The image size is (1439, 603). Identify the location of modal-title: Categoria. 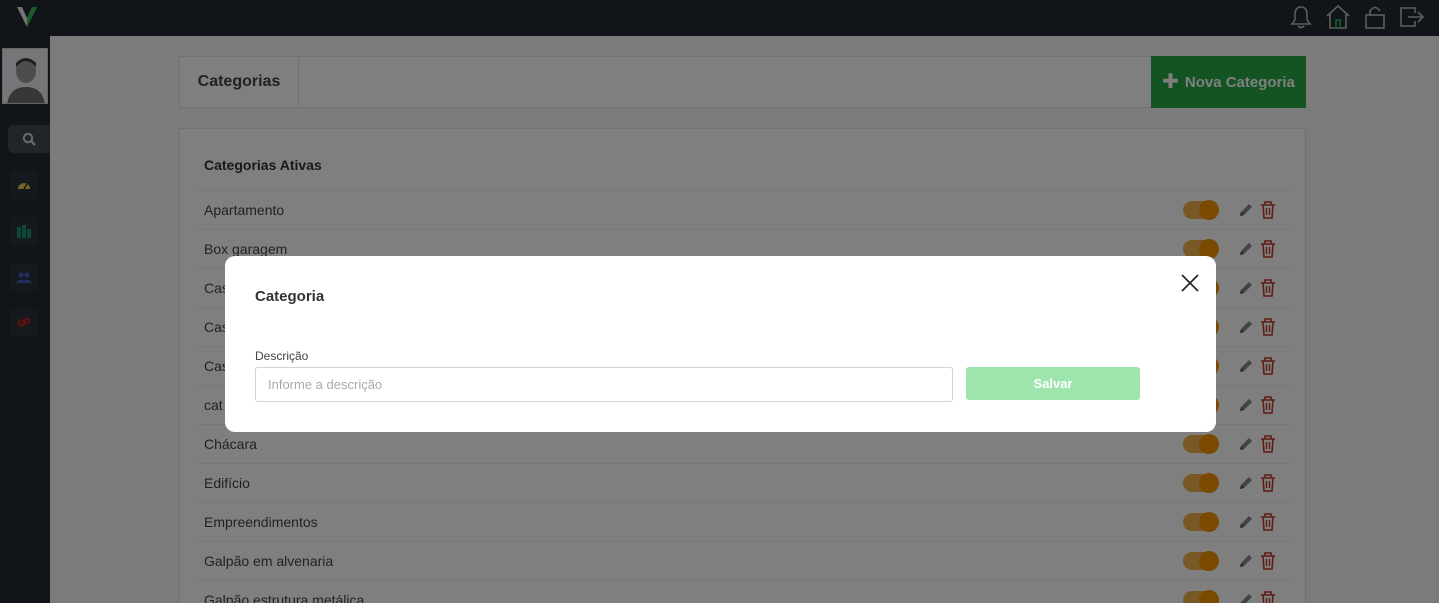
(290, 296).